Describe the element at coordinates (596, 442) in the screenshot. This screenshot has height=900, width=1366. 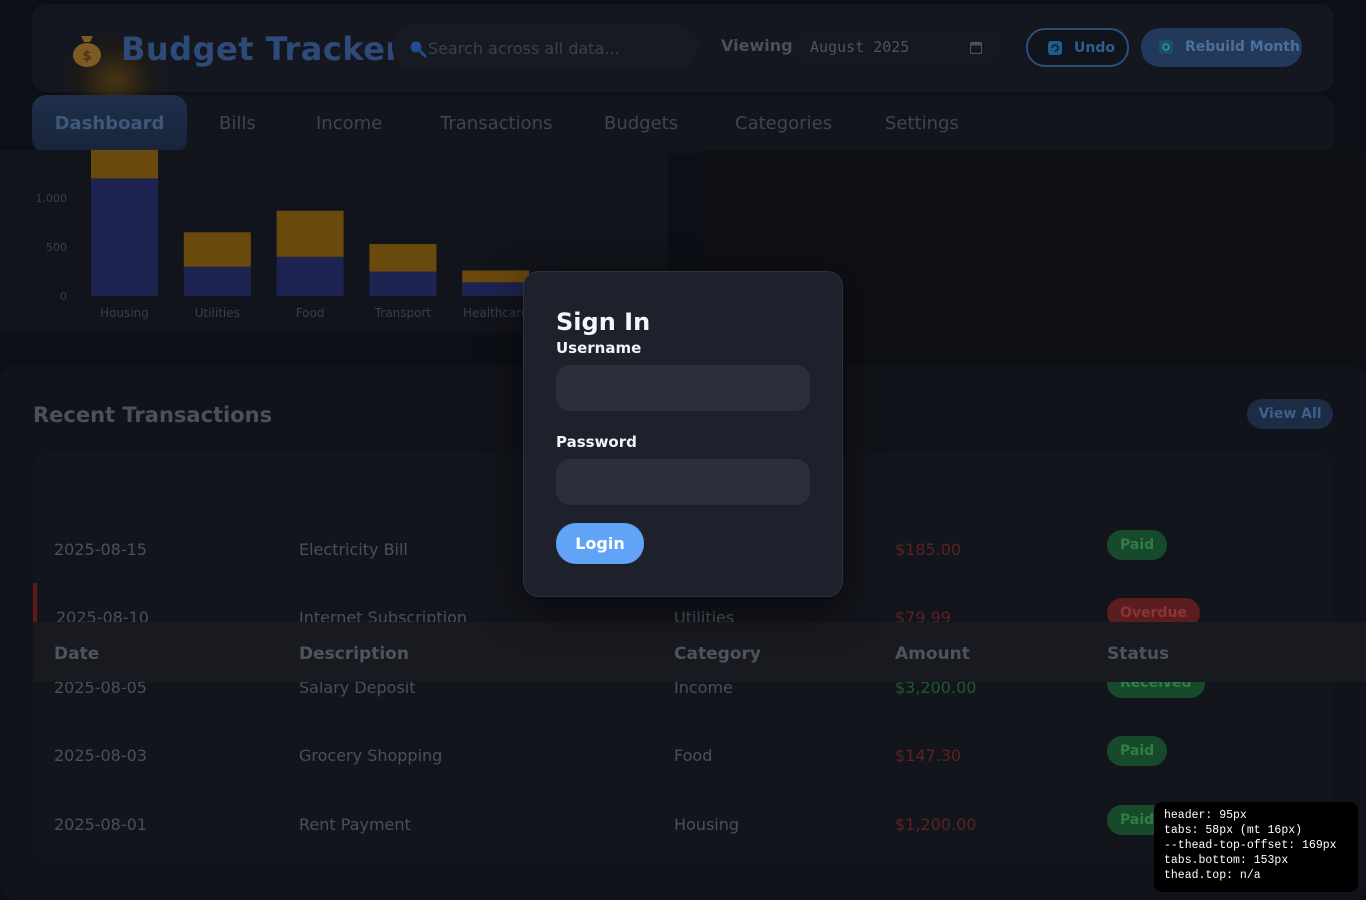
I see `password-label: Password` at that location.